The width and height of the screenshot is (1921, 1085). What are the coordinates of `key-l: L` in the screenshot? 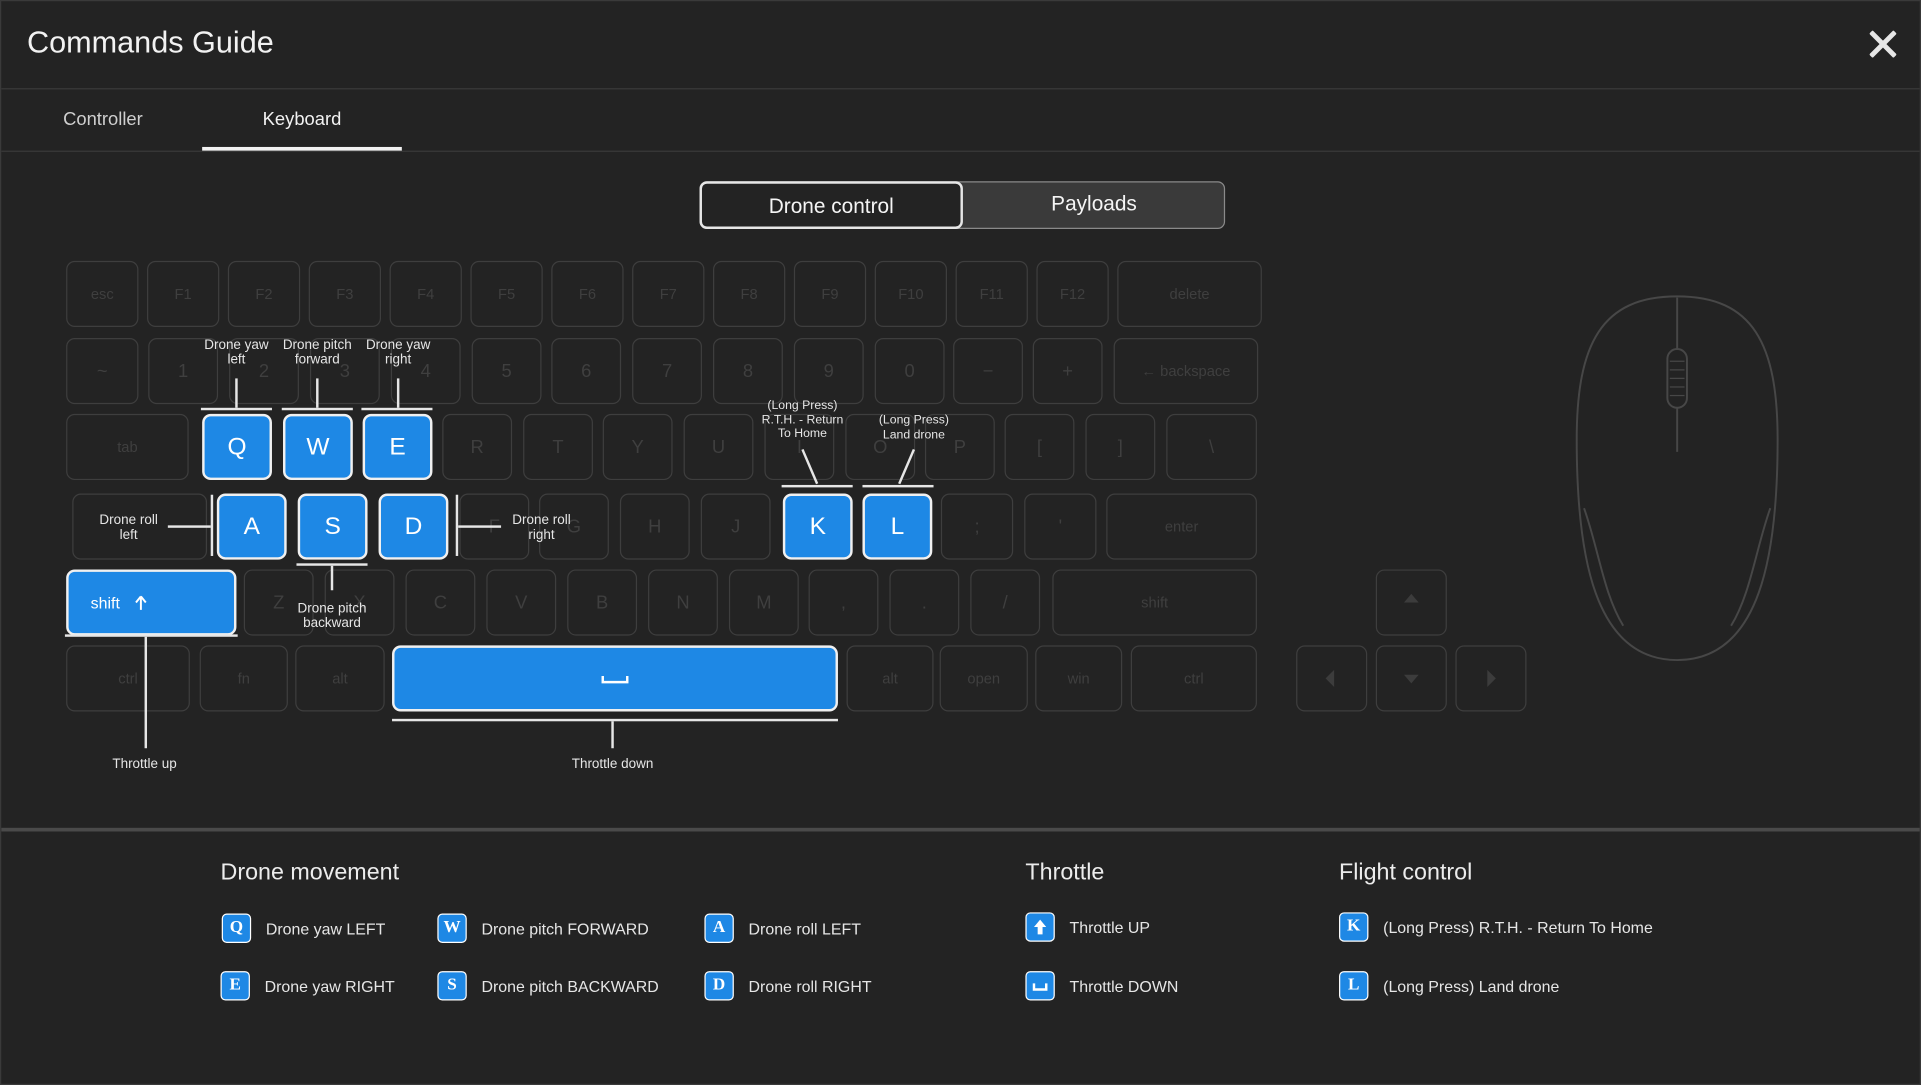 It's located at (897, 526).